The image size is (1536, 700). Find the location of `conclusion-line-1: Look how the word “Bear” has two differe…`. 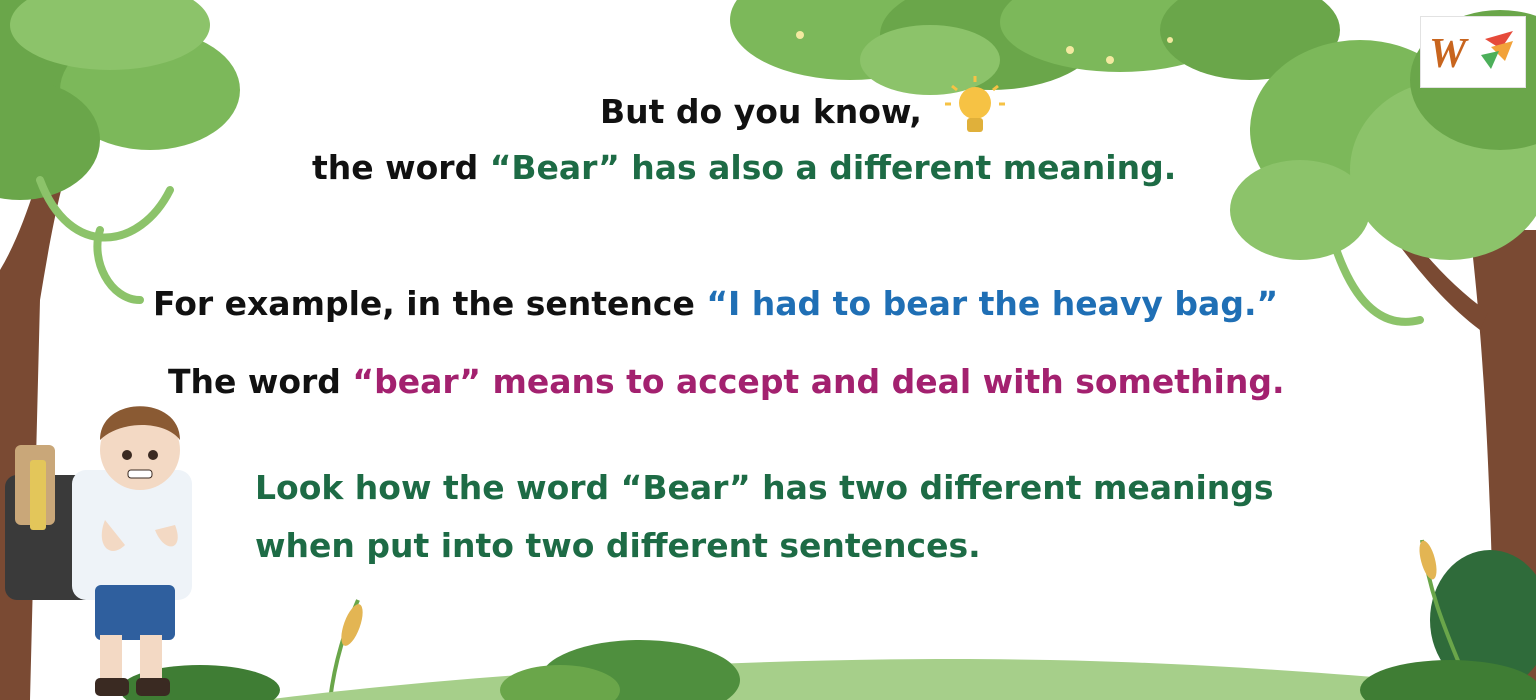

conclusion-line-1: Look how the word “Bear” has two differe… is located at coordinates (764, 487).